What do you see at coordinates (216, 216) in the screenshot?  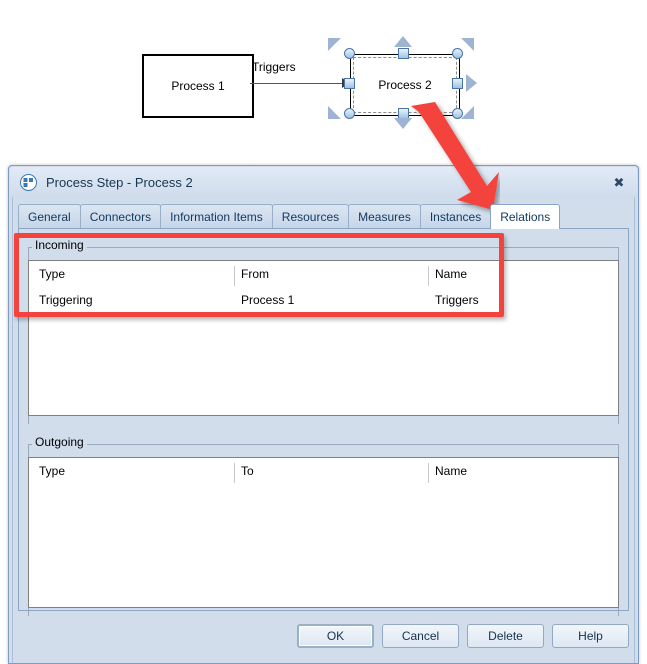 I see `tab-information-items: Information Items` at bounding box center [216, 216].